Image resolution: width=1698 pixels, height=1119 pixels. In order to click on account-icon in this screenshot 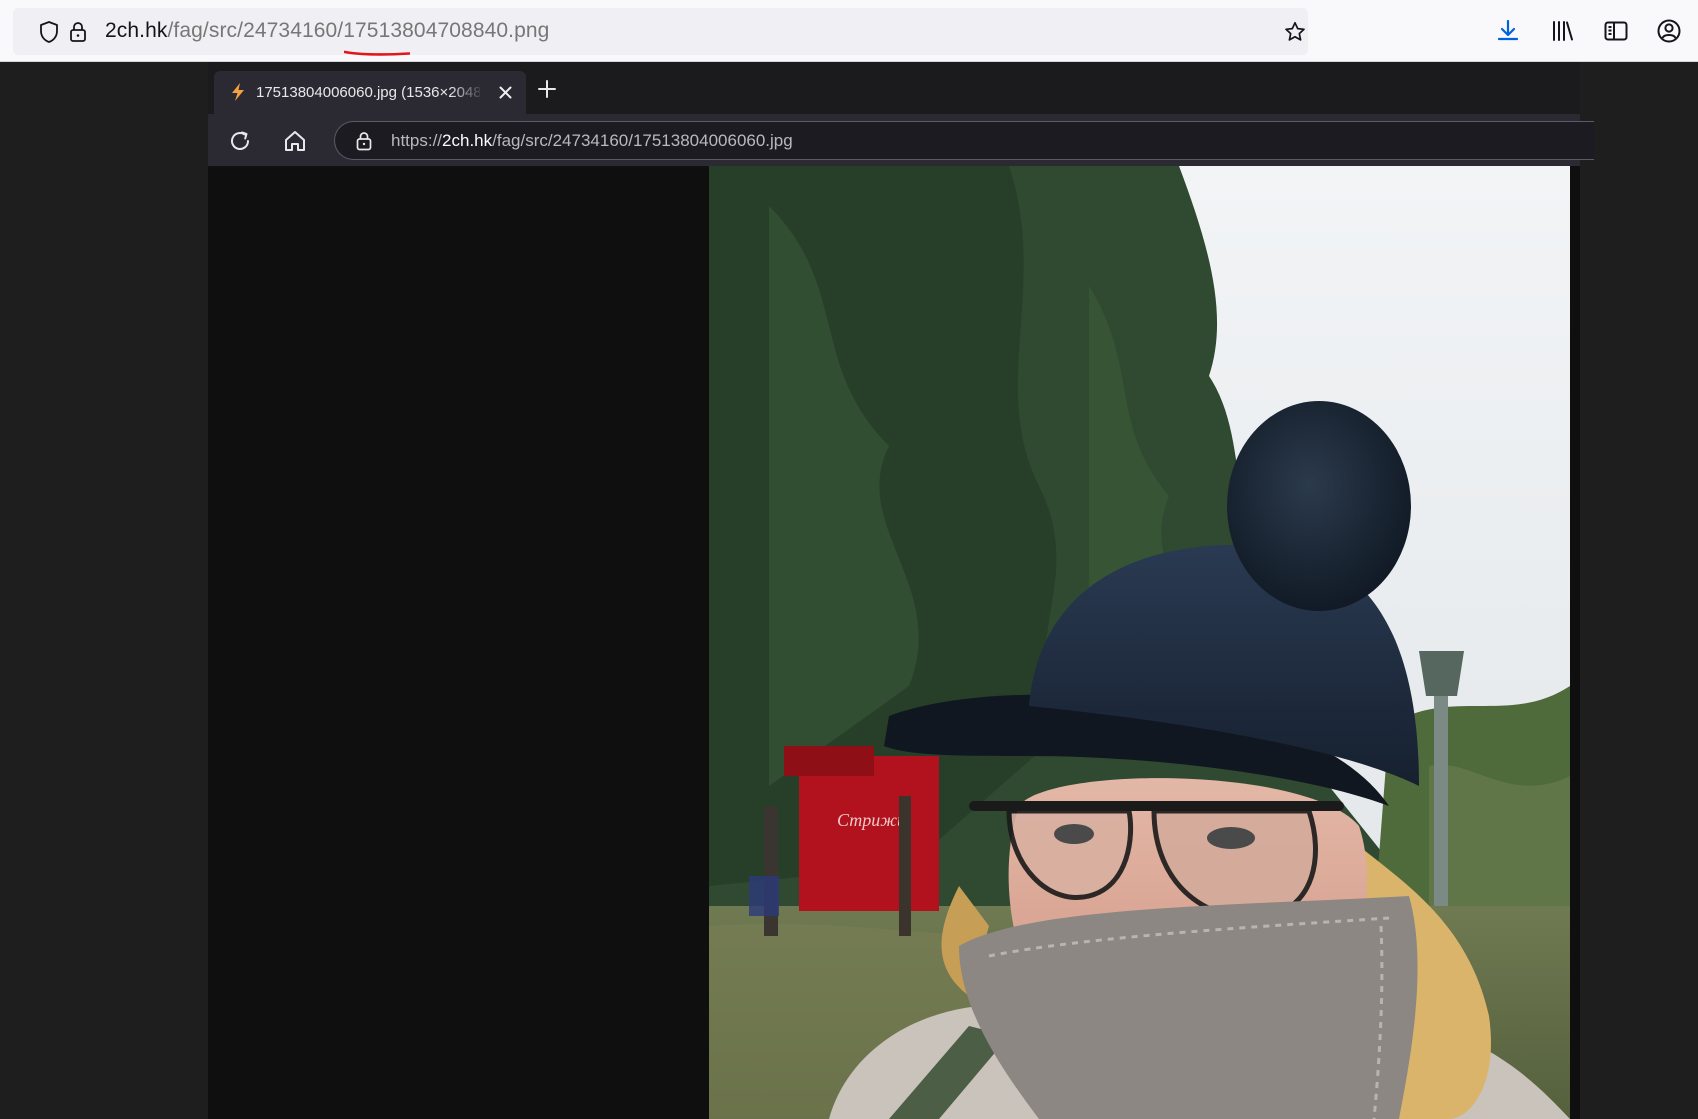, I will do `click(1669, 31)`.